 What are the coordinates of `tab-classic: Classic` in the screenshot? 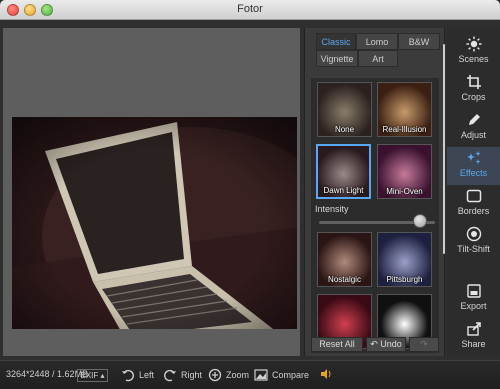 It's located at (336, 41).